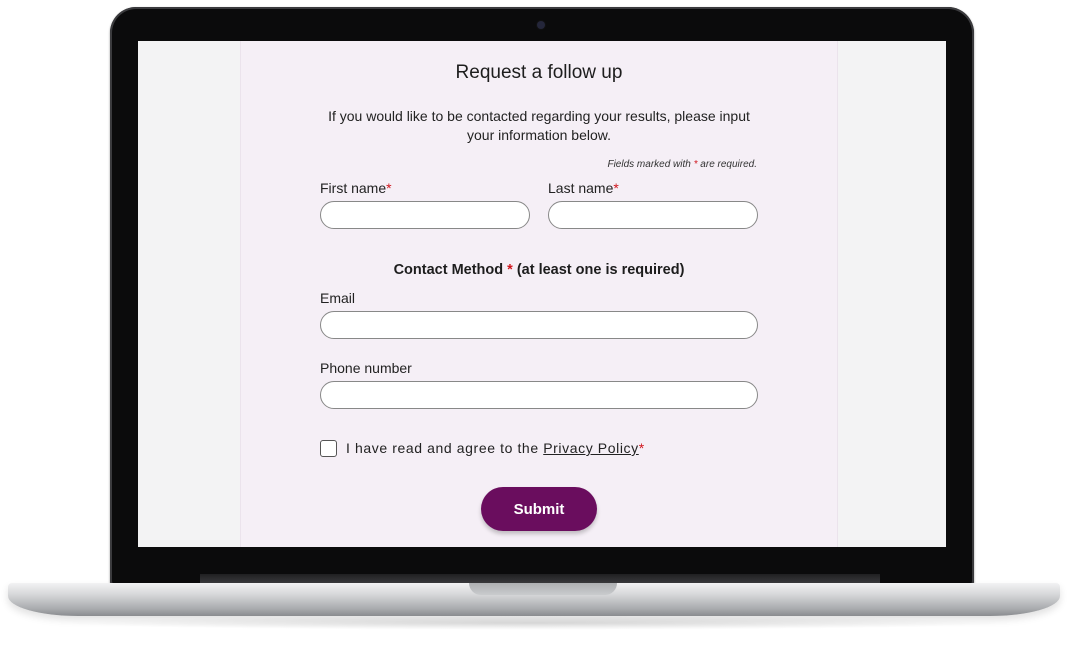  I want to click on phone-label: Phone number, so click(366, 368).